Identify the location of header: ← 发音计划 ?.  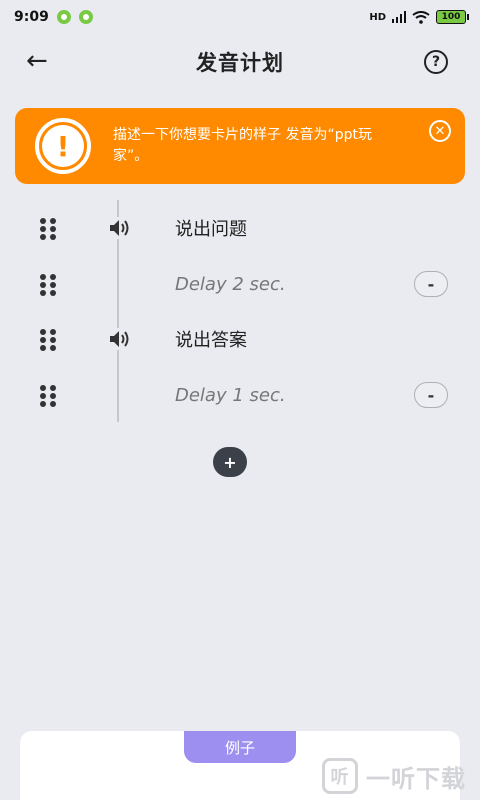
(240, 62).